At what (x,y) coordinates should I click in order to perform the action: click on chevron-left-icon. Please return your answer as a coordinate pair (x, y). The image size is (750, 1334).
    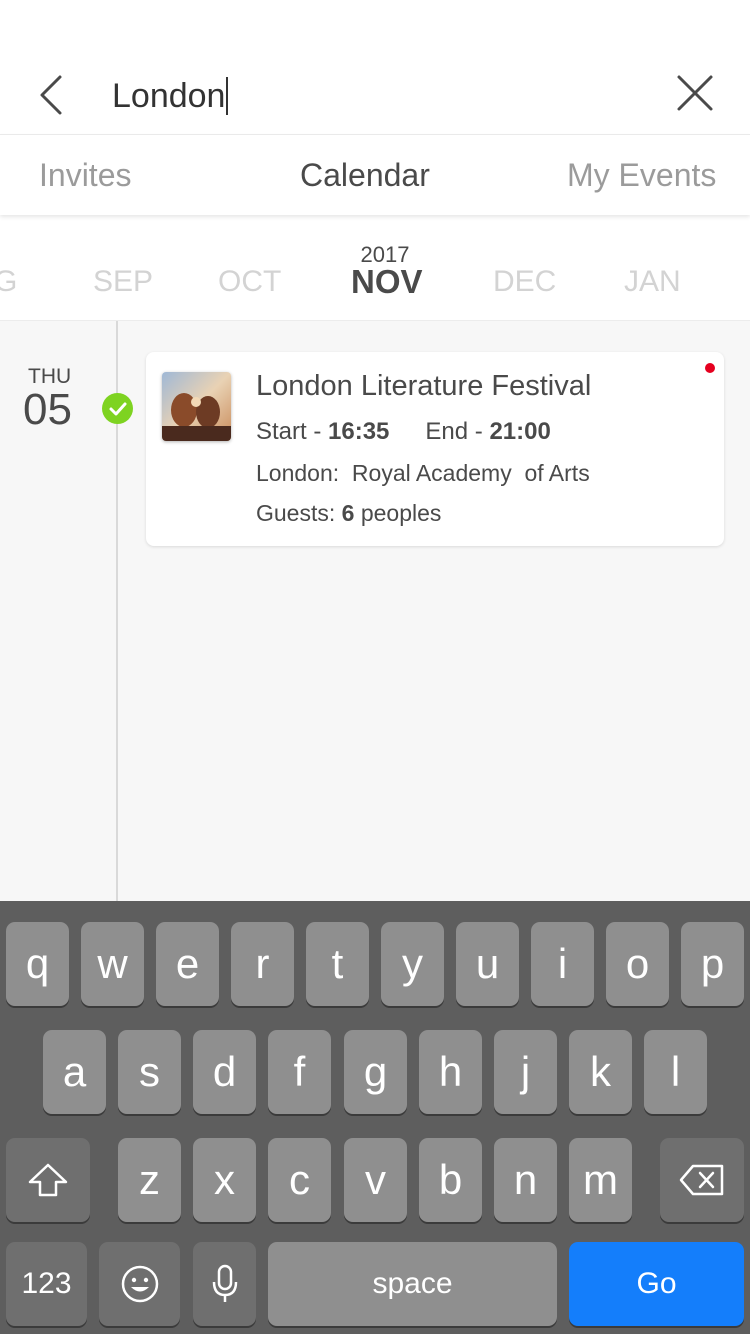
    Looking at the image, I should click on (51, 95).